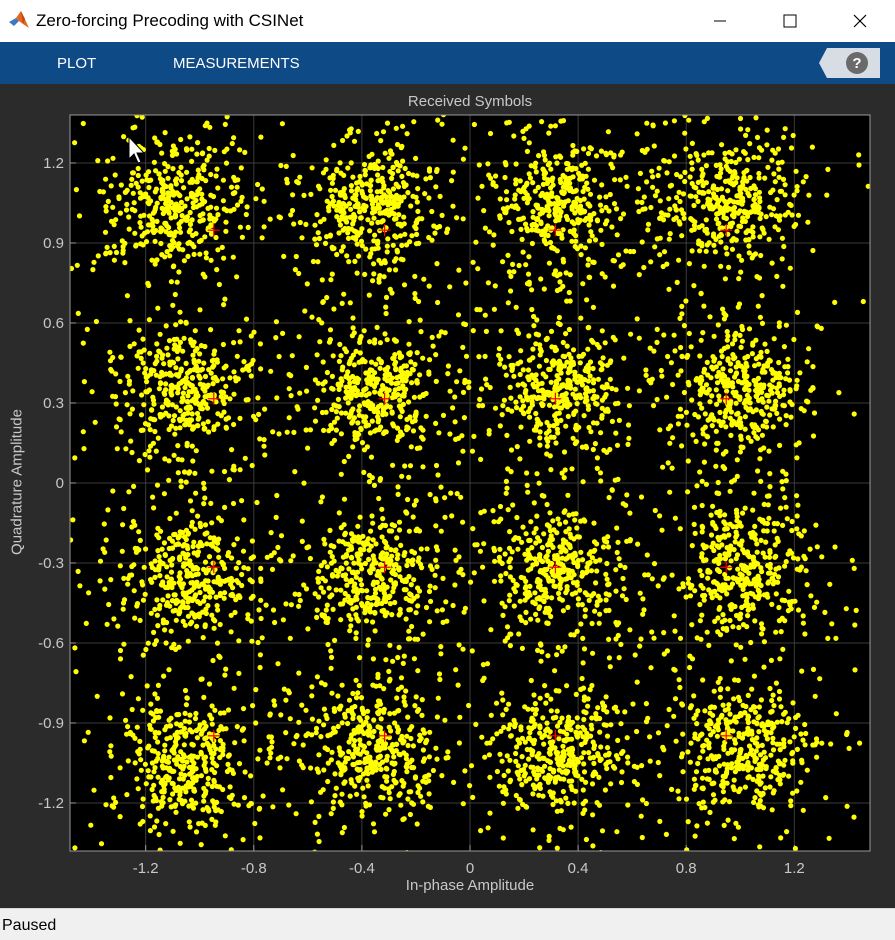 The width and height of the screenshot is (895, 940). I want to click on tab-plot: PLOT, so click(76, 63).